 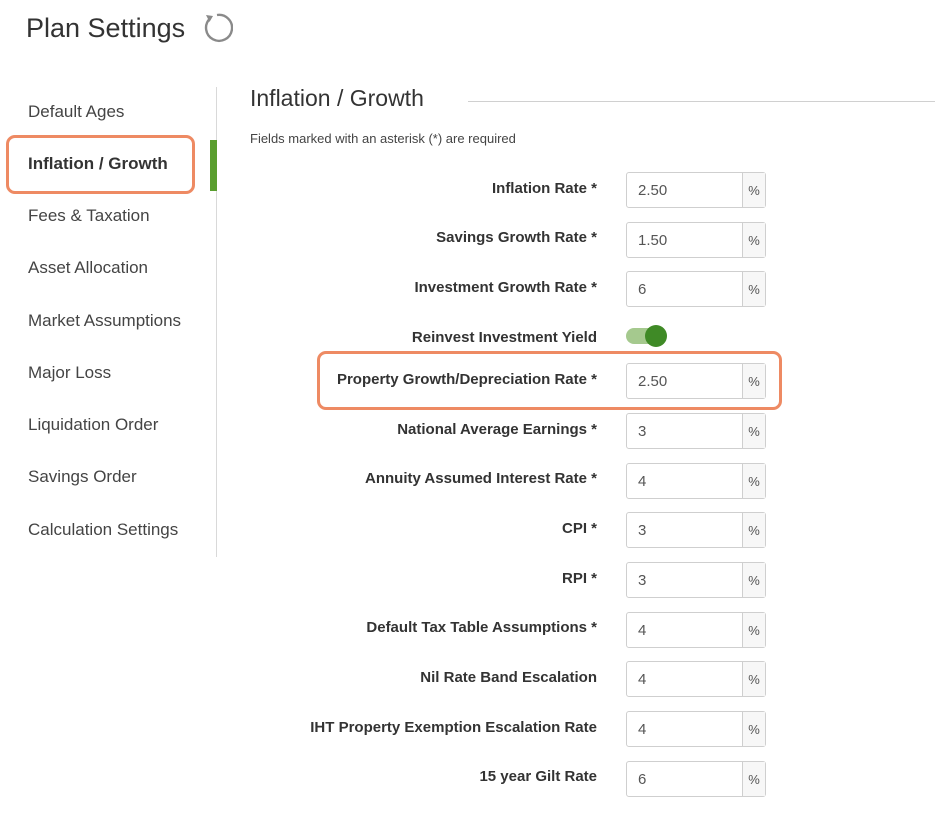 What do you see at coordinates (93, 425) in the screenshot?
I see `sidebar-item-liquidation-order: Liquidation Order` at bounding box center [93, 425].